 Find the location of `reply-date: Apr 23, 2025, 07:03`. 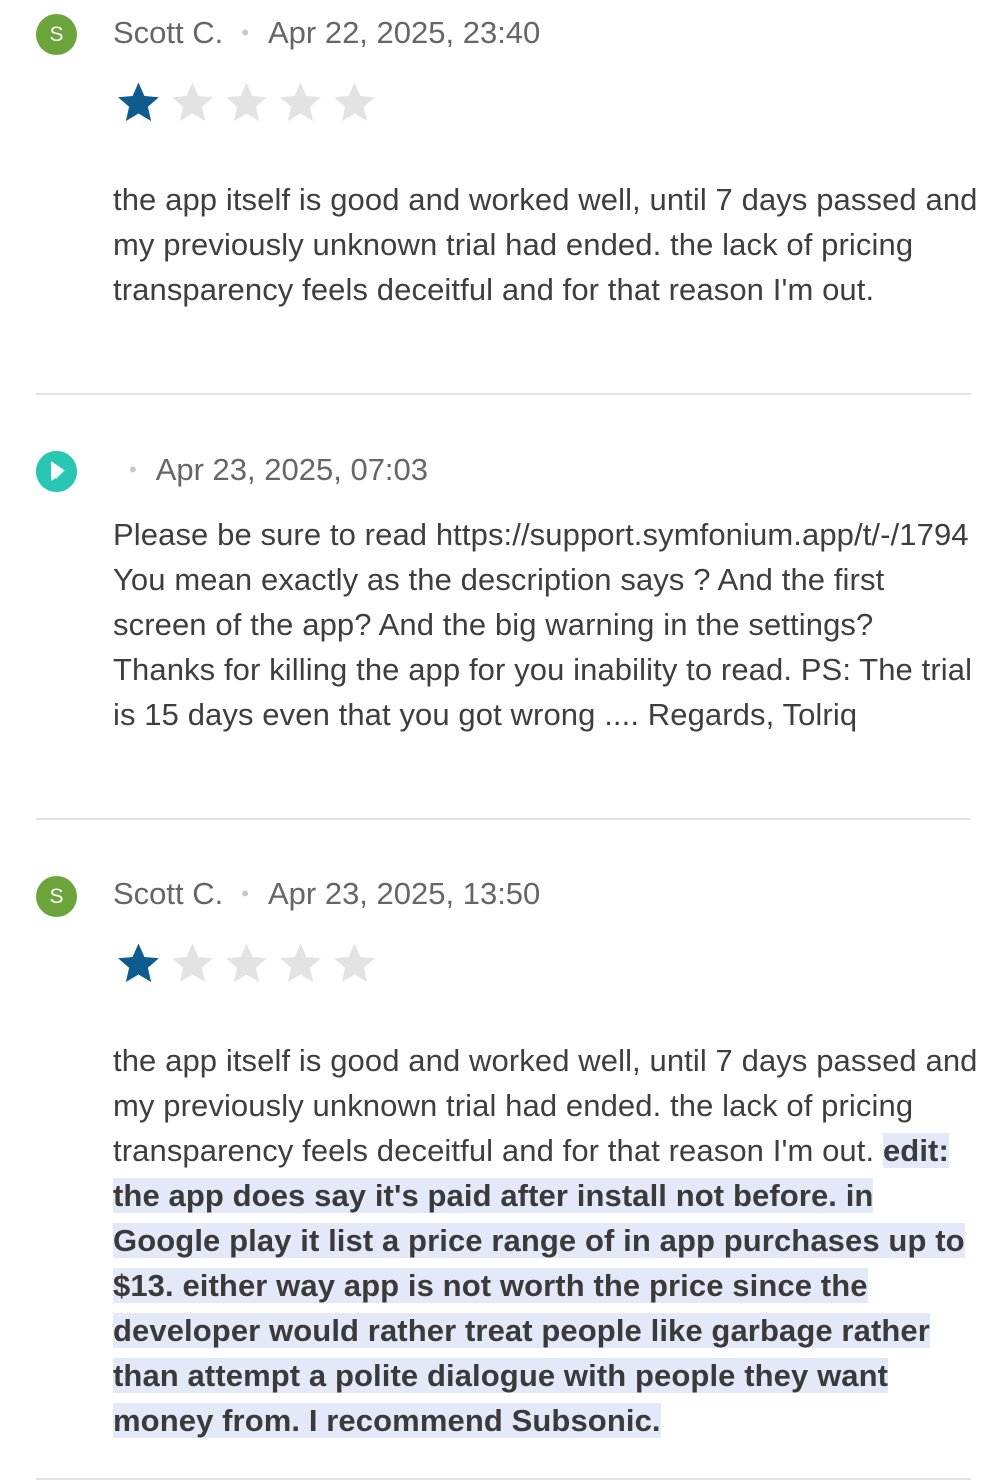

reply-date: Apr 23, 2025, 07:03 is located at coordinates (292, 469).